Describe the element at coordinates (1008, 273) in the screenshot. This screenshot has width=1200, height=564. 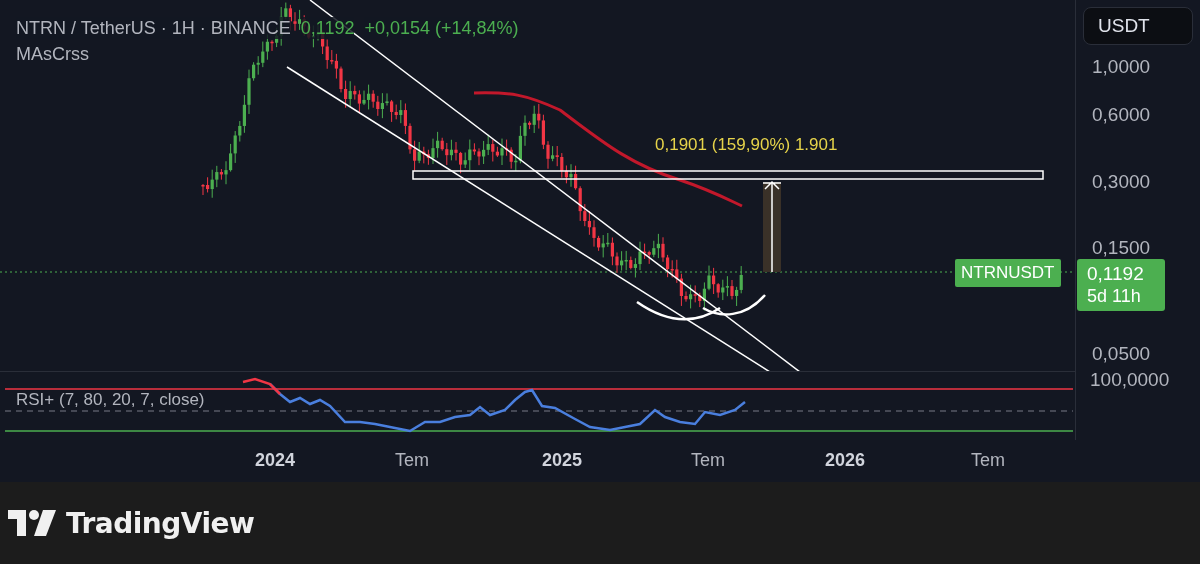
I see `symbol-label: NTRNUSDT` at that location.